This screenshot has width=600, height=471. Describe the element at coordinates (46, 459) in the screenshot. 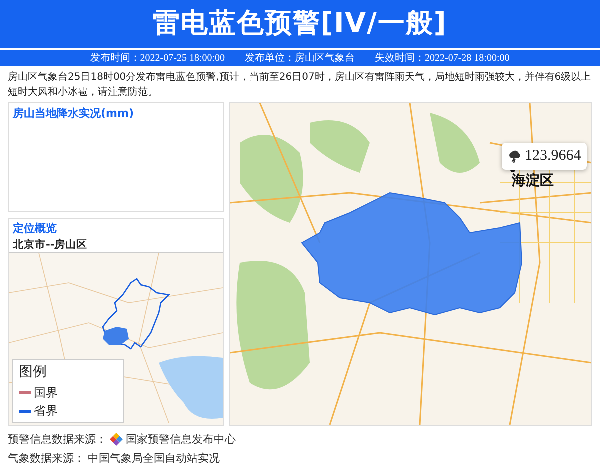

I see `source-label: 气象数据来源：` at that location.